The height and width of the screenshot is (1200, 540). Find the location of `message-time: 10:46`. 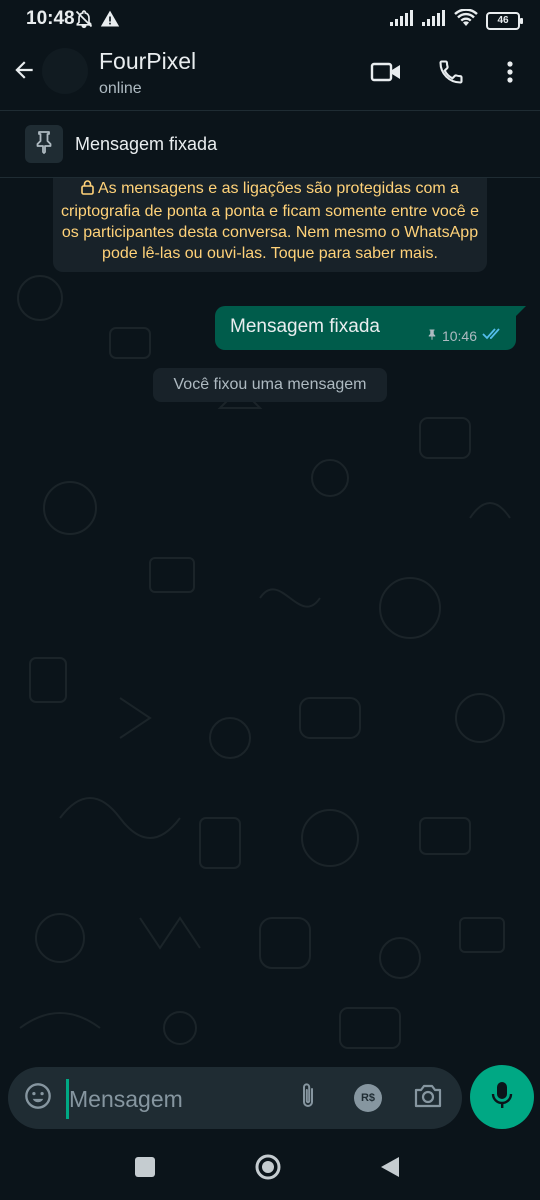

message-time: 10:46 is located at coordinates (459, 335).